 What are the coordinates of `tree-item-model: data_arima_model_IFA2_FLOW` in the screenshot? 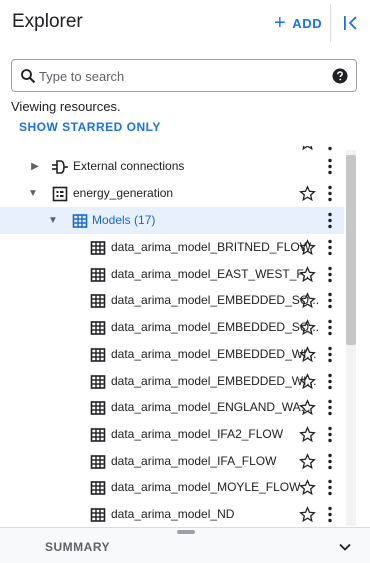 It's located at (172, 434).